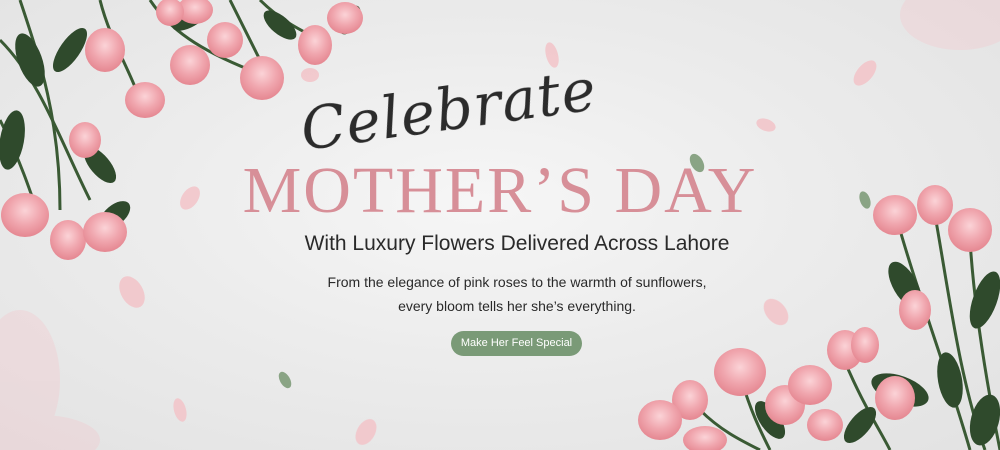  Describe the element at coordinates (517, 306) in the screenshot. I see `description-line-2: every bloom tells her she’s everything.` at that location.